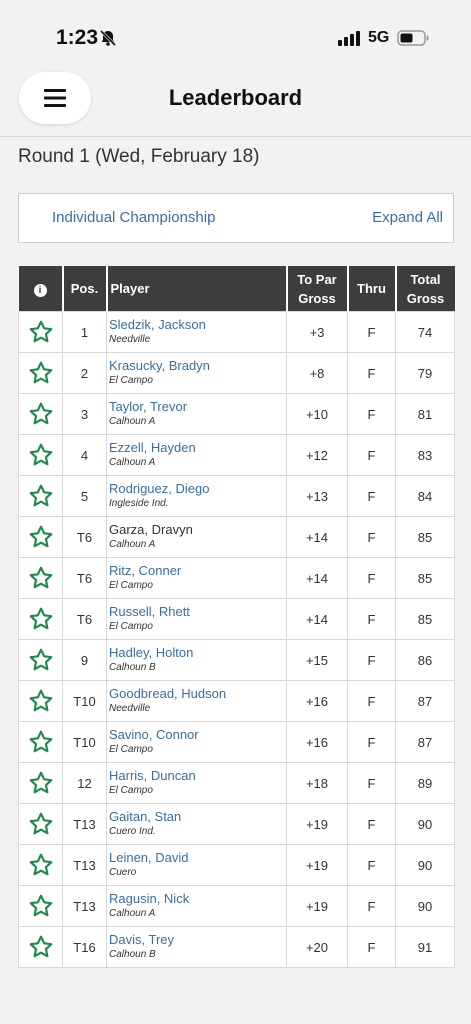 This screenshot has width=471, height=1024. I want to click on player-cell: Gaitan, Stan Cuero Ind., so click(196, 824).